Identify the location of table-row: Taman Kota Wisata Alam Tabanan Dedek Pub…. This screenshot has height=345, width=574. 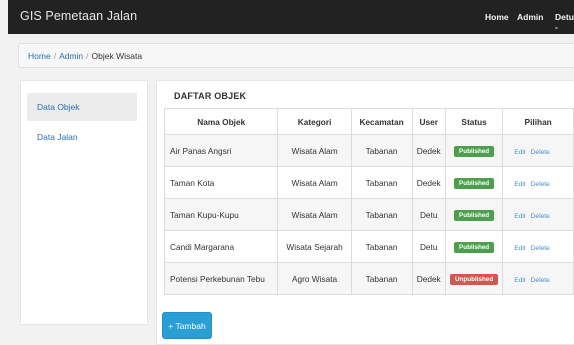
(368, 182).